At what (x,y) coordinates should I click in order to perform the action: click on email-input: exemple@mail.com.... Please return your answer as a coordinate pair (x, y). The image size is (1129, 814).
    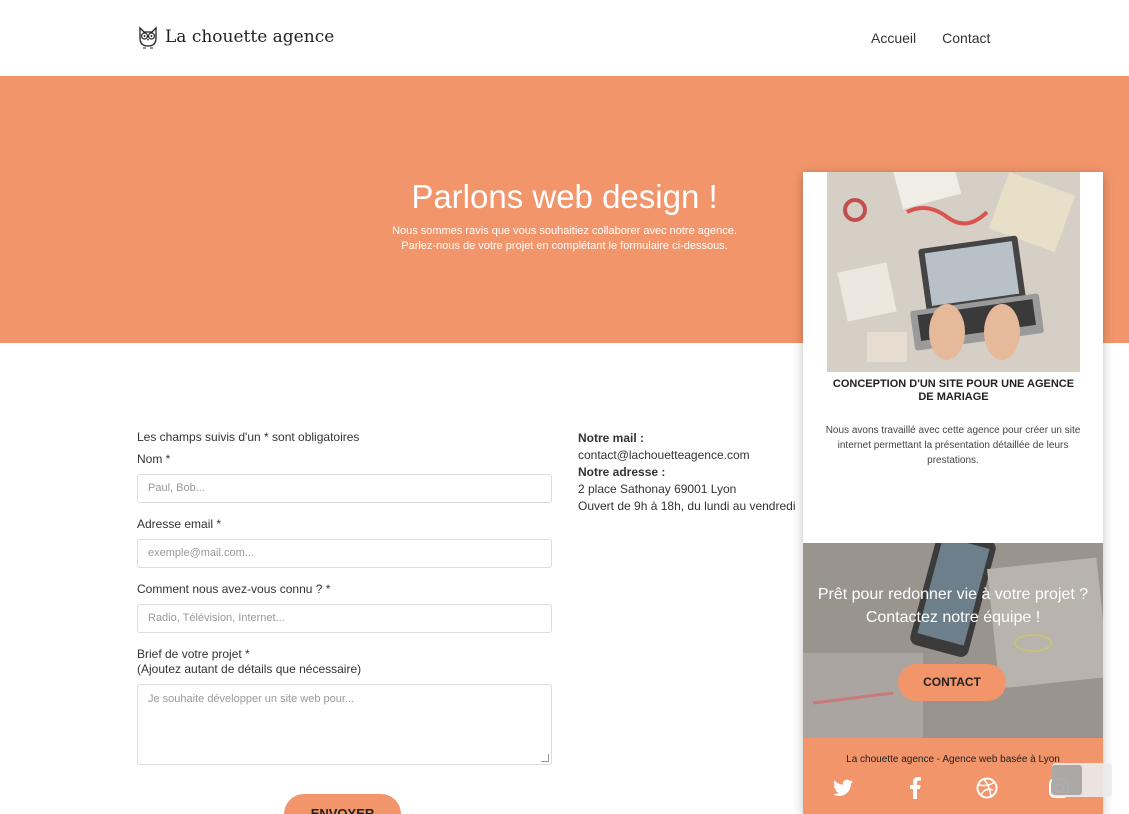
    Looking at the image, I should click on (344, 553).